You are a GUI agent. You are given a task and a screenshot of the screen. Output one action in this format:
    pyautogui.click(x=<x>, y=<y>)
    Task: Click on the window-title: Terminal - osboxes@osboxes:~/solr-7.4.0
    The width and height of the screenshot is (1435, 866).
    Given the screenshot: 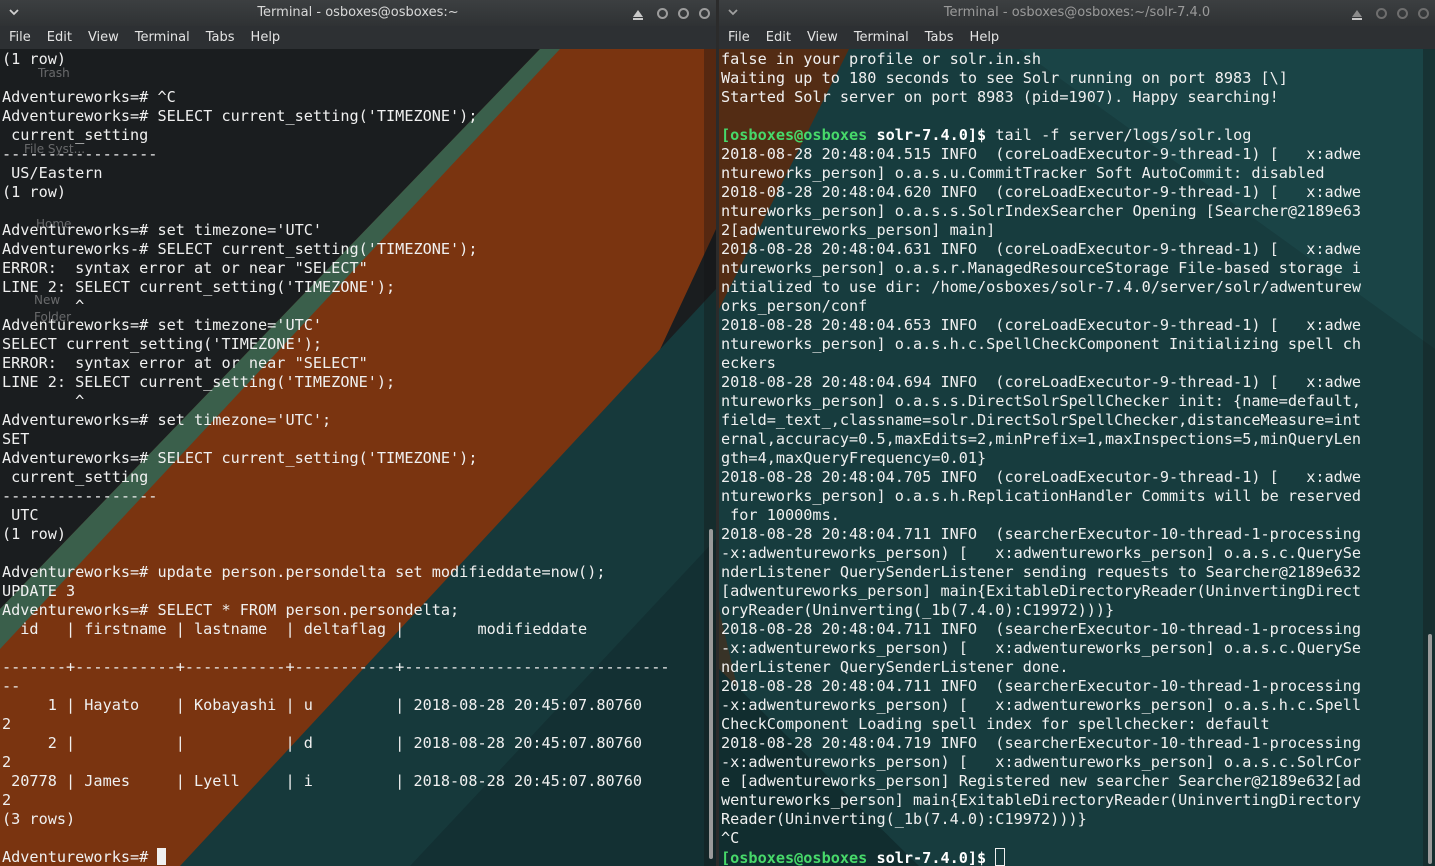 What is the action you would take?
    pyautogui.click(x=1077, y=12)
    